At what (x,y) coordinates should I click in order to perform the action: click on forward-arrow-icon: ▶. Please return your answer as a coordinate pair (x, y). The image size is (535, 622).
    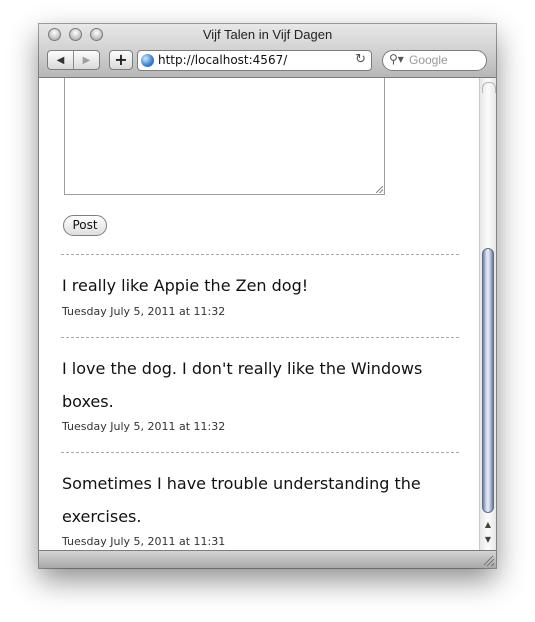
    Looking at the image, I should click on (86, 60).